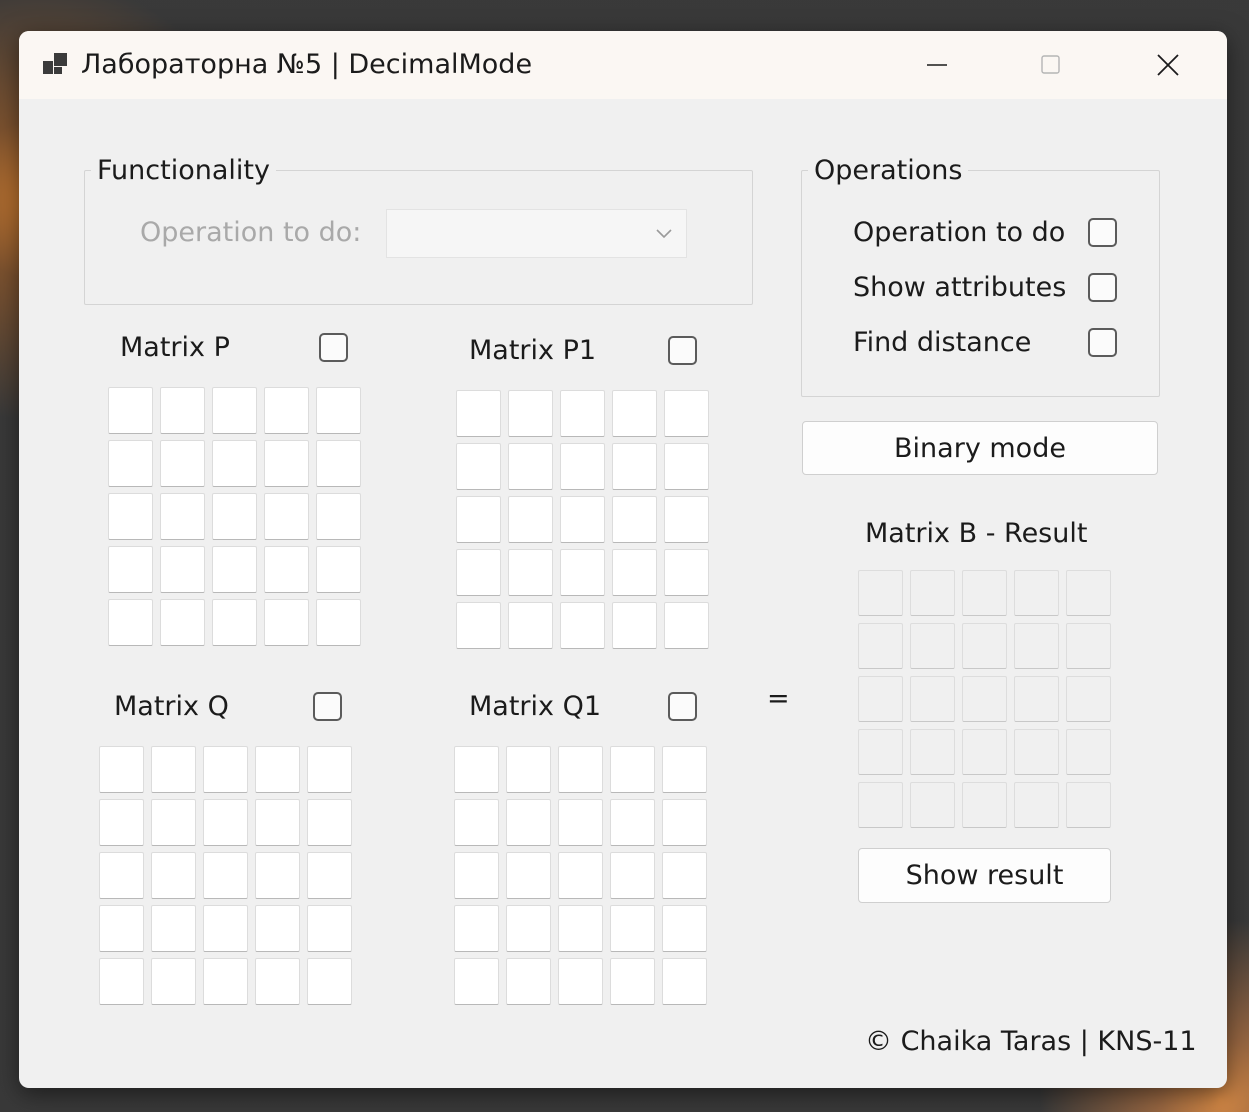 The image size is (1249, 1112). I want to click on matrix-q-cell-r5-c4, so click(277, 981).